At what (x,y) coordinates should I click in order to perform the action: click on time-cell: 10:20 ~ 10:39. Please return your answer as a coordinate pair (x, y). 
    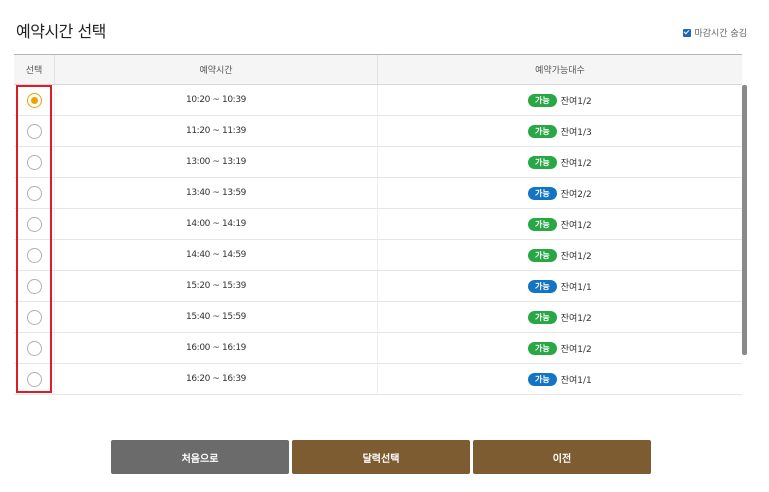
    Looking at the image, I should click on (216, 100).